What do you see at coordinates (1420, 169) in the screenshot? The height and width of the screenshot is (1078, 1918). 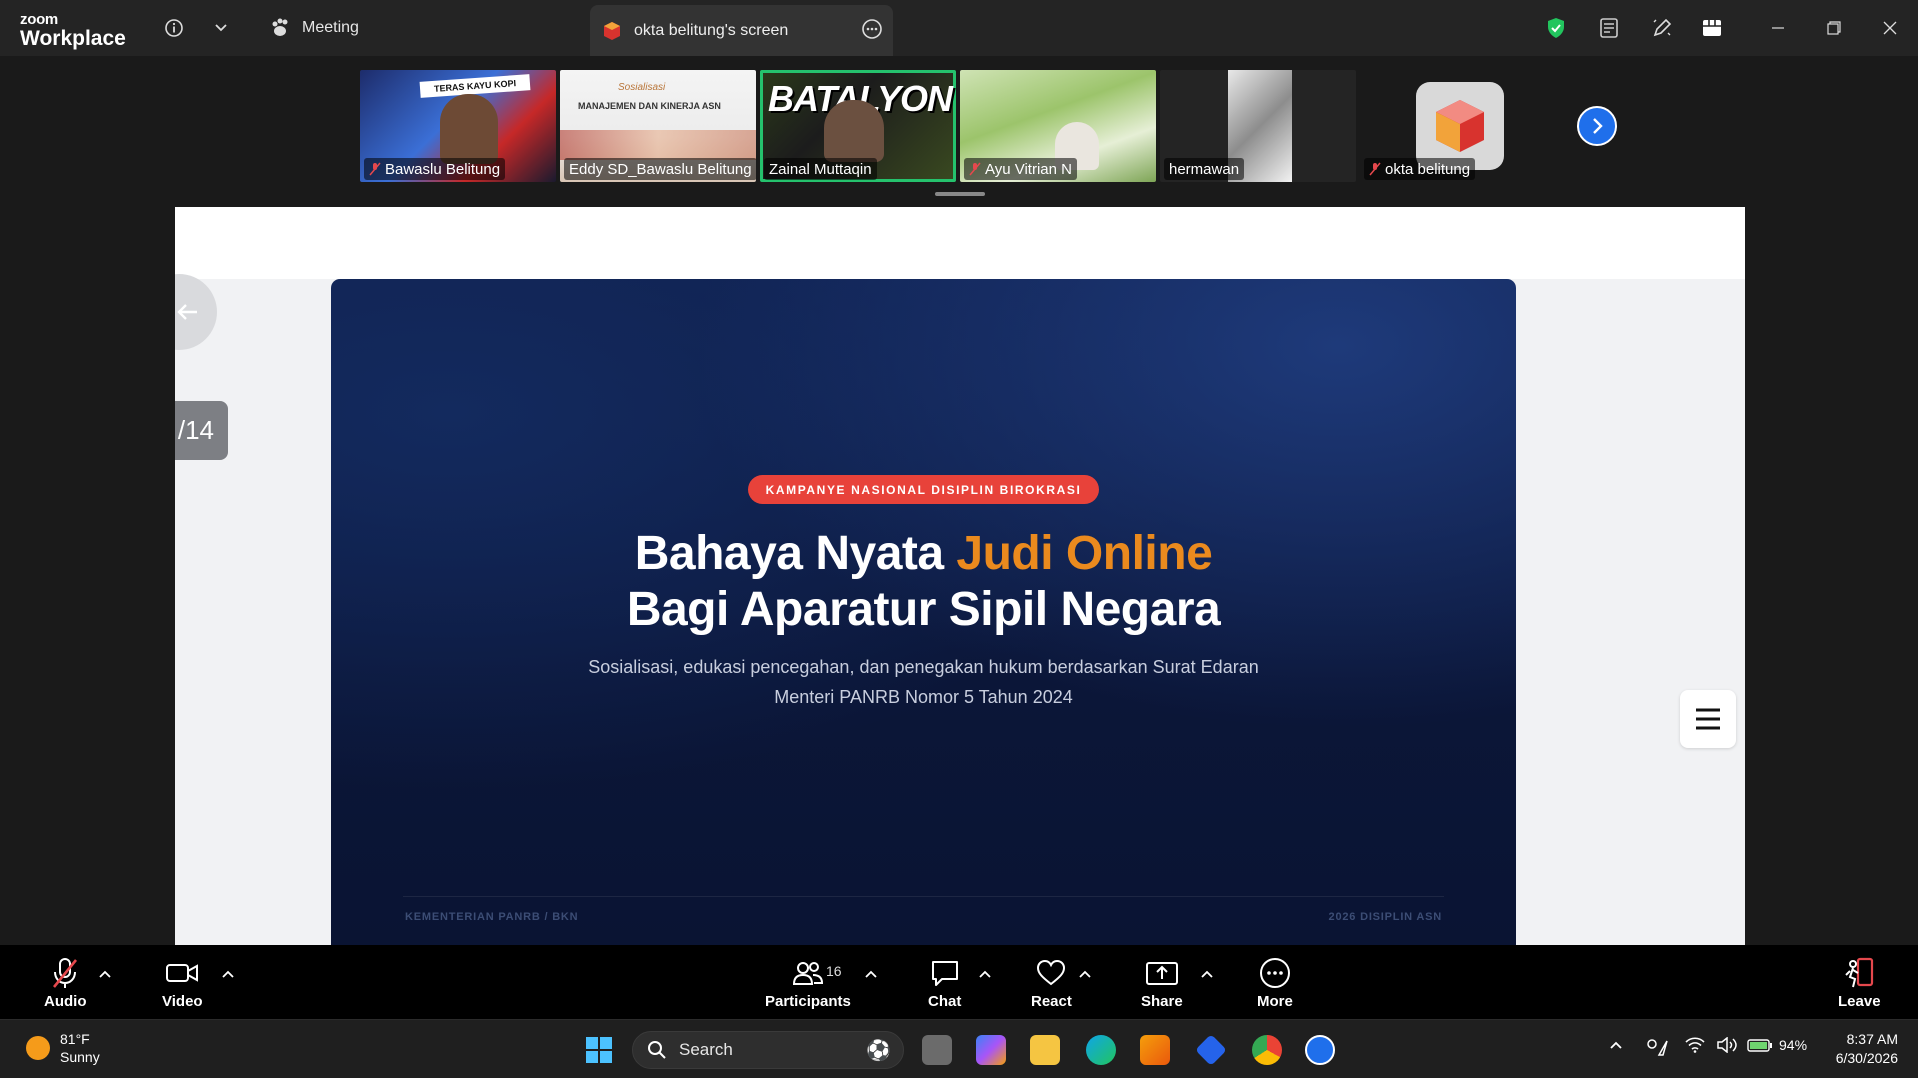 I see `participant-name-label: okta belitung` at bounding box center [1420, 169].